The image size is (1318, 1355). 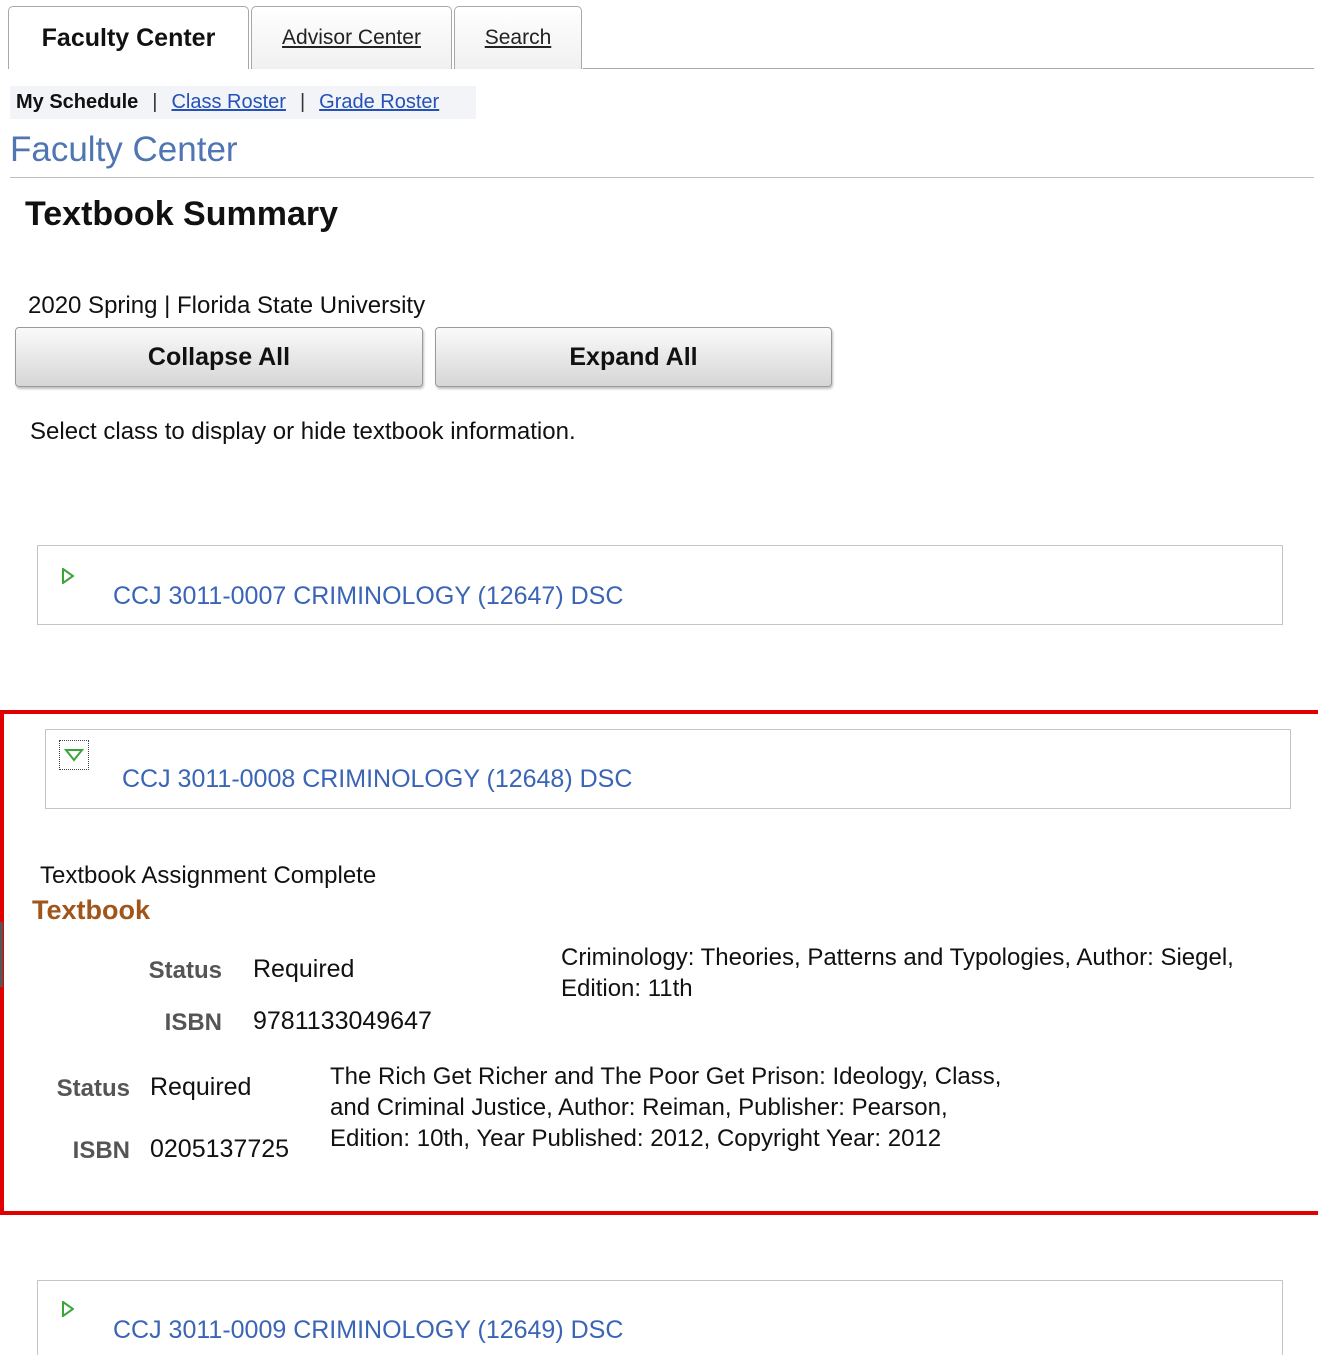 I want to click on subnav-current-my-schedule: My Schedule, so click(x=77, y=102).